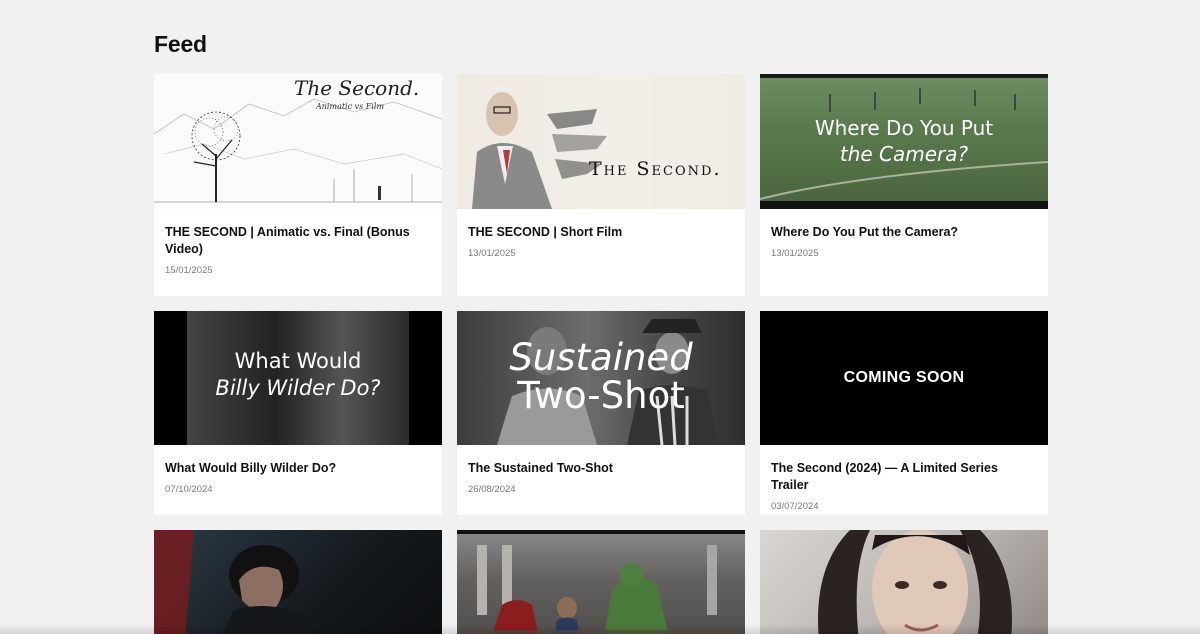 This screenshot has height=634, width=1200. I want to click on video-thumbnail: What Would Billy Wilder Do?, so click(298, 378).